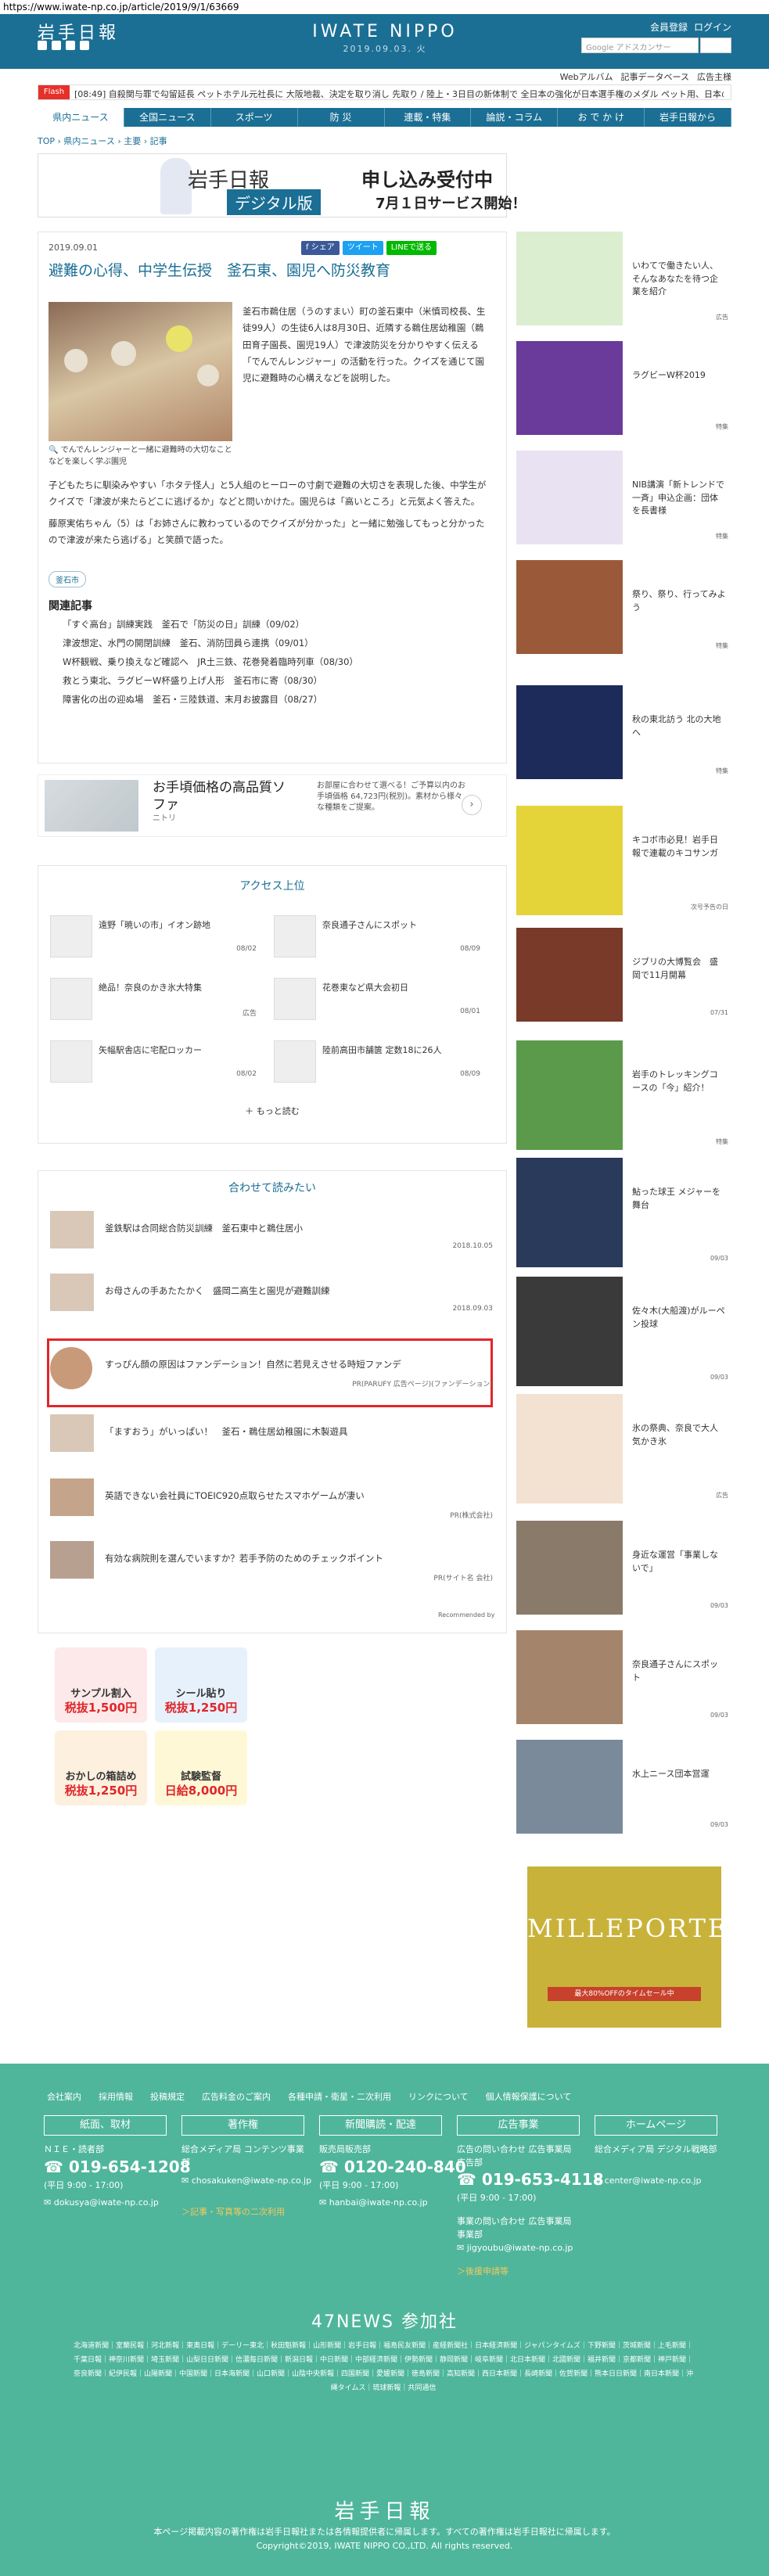 The width and height of the screenshot is (769, 2576). Describe the element at coordinates (640, 45) in the screenshot. I see `search-input: Google アドスカンサー` at that location.